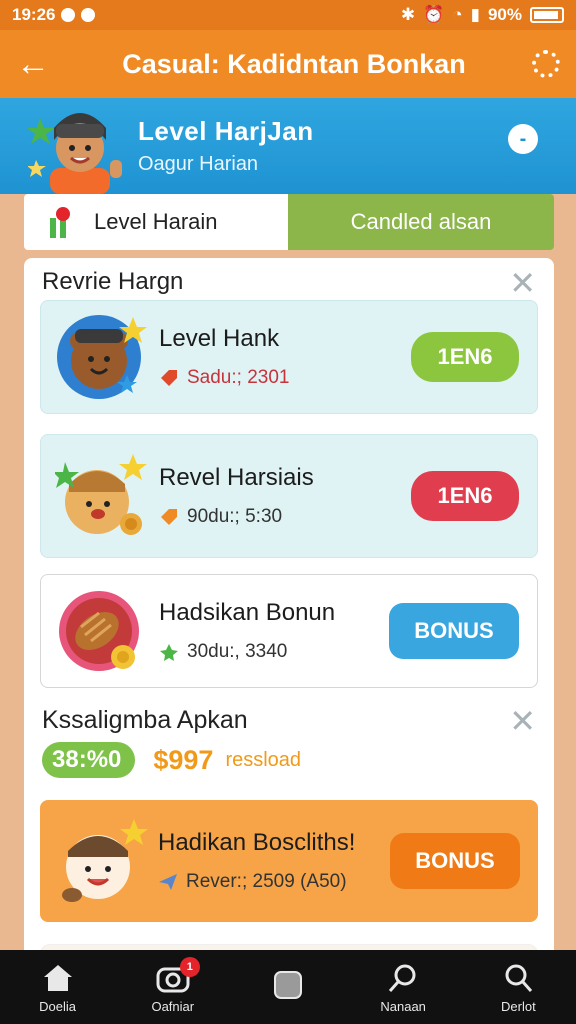 Image resolution: width=576 pixels, height=1024 pixels. Describe the element at coordinates (34, 14) in the screenshot. I see `status-time: 19:26` at that location.